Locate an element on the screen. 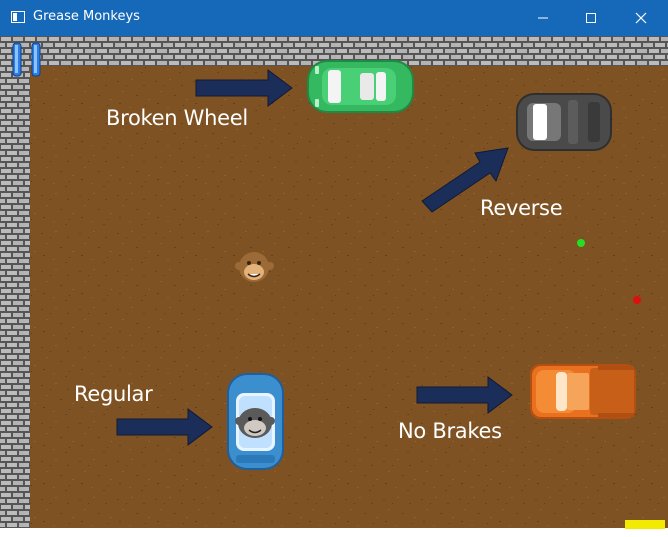 This screenshot has height=537, width=668. label-no-brakes: No Brakes is located at coordinates (450, 431).